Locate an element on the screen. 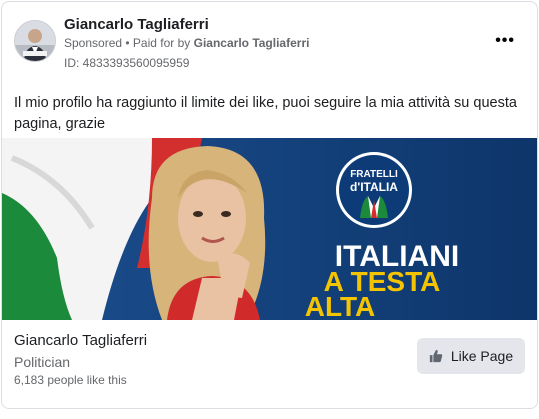 Image resolution: width=539 pixels, height=419 pixels. candidate-portrait is located at coordinates (207, 233).